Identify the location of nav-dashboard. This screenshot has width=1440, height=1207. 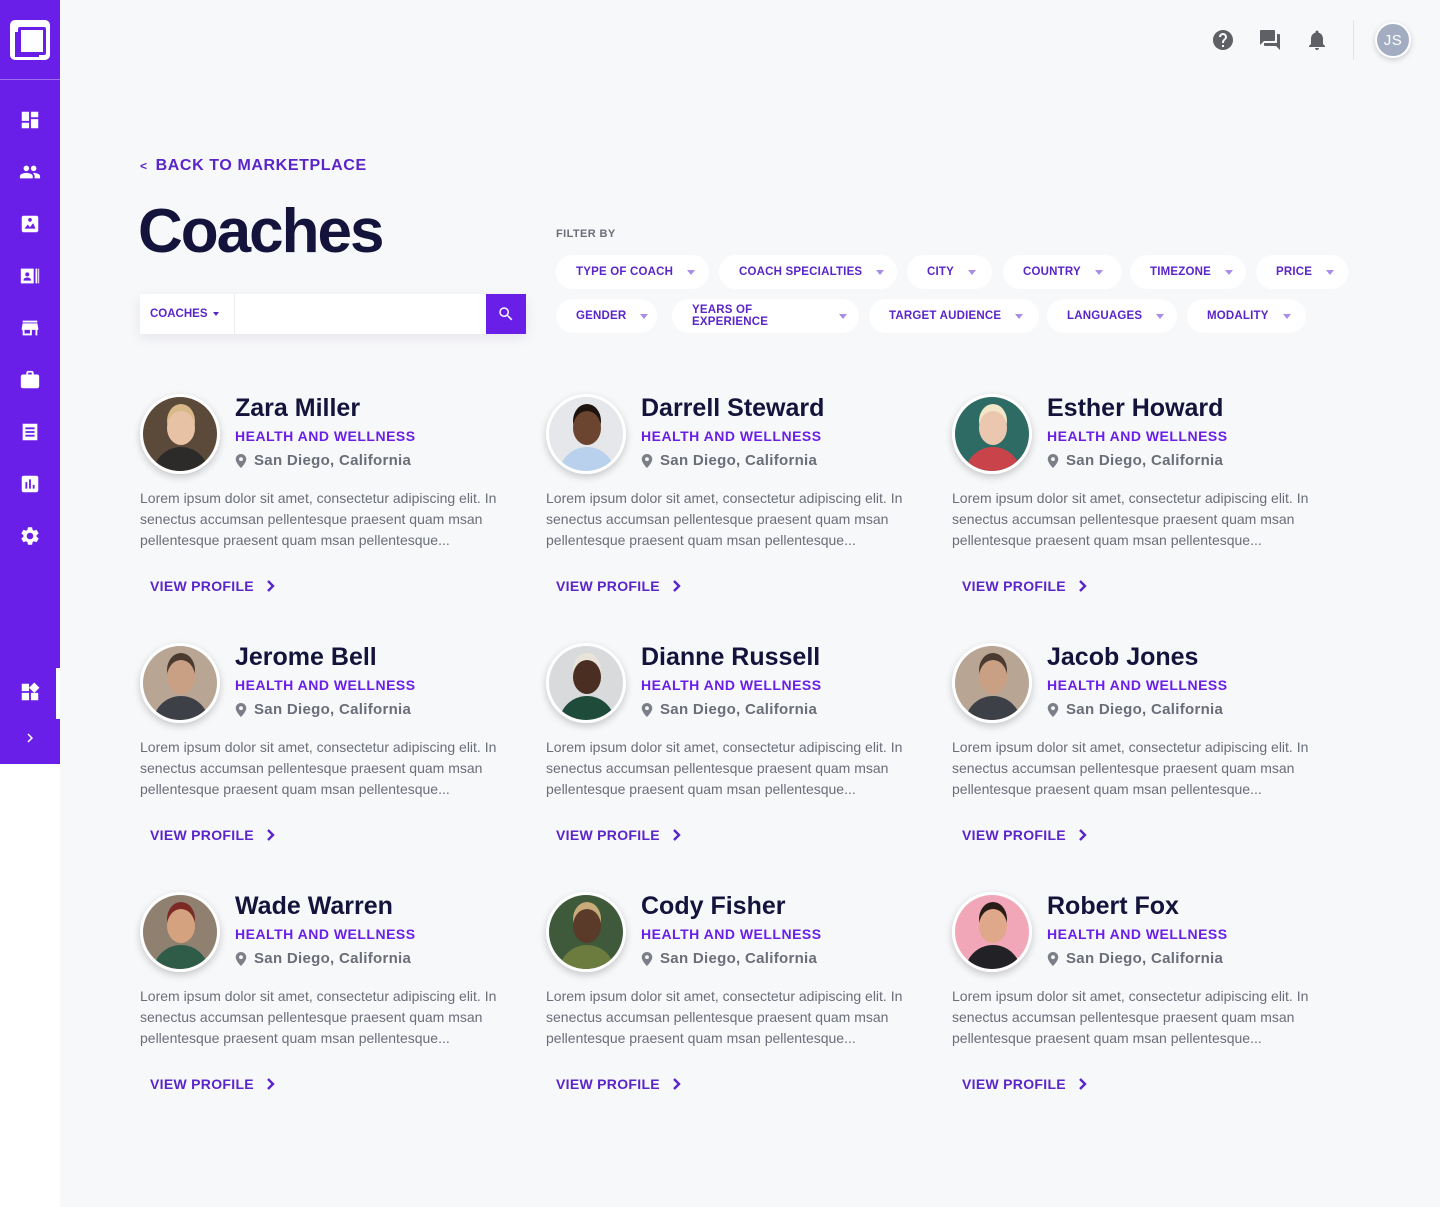
(30, 120).